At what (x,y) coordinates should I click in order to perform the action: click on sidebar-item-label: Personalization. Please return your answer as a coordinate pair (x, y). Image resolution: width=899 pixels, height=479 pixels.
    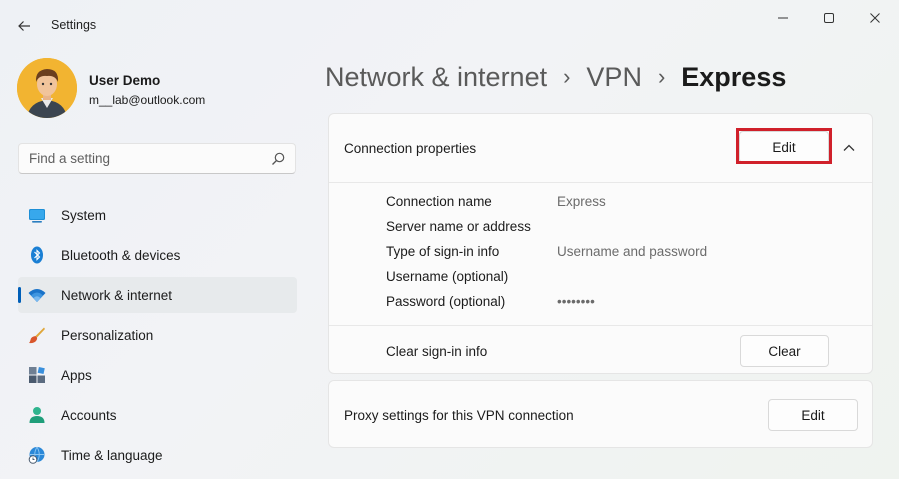
    Looking at the image, I should click on (107, 335).